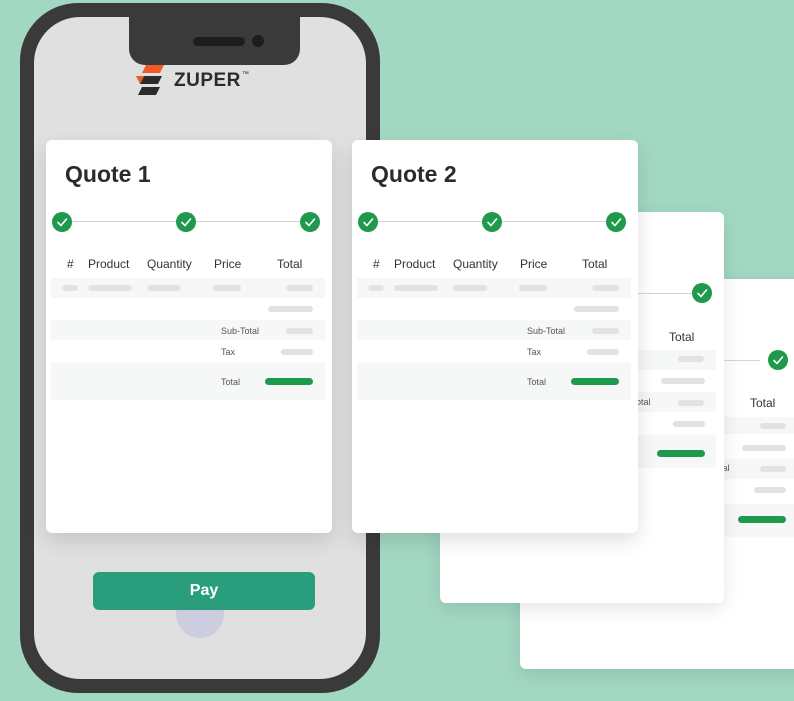 The height and width of the screenshot is (701, 794). What do you see at coordinates (150, 80) in the screenshot?
I see `zuper-logo-icon` at bounding box center [150, 80].